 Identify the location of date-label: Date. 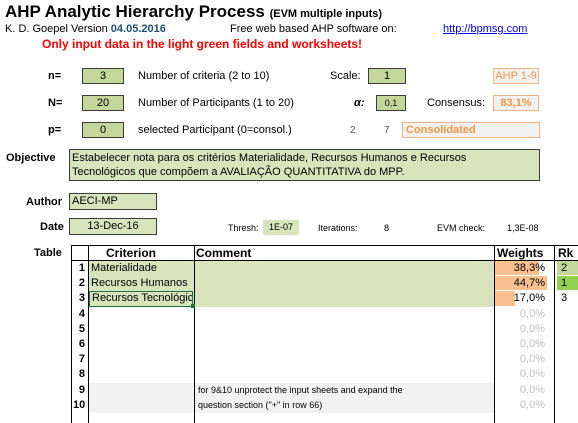
(52, 227).